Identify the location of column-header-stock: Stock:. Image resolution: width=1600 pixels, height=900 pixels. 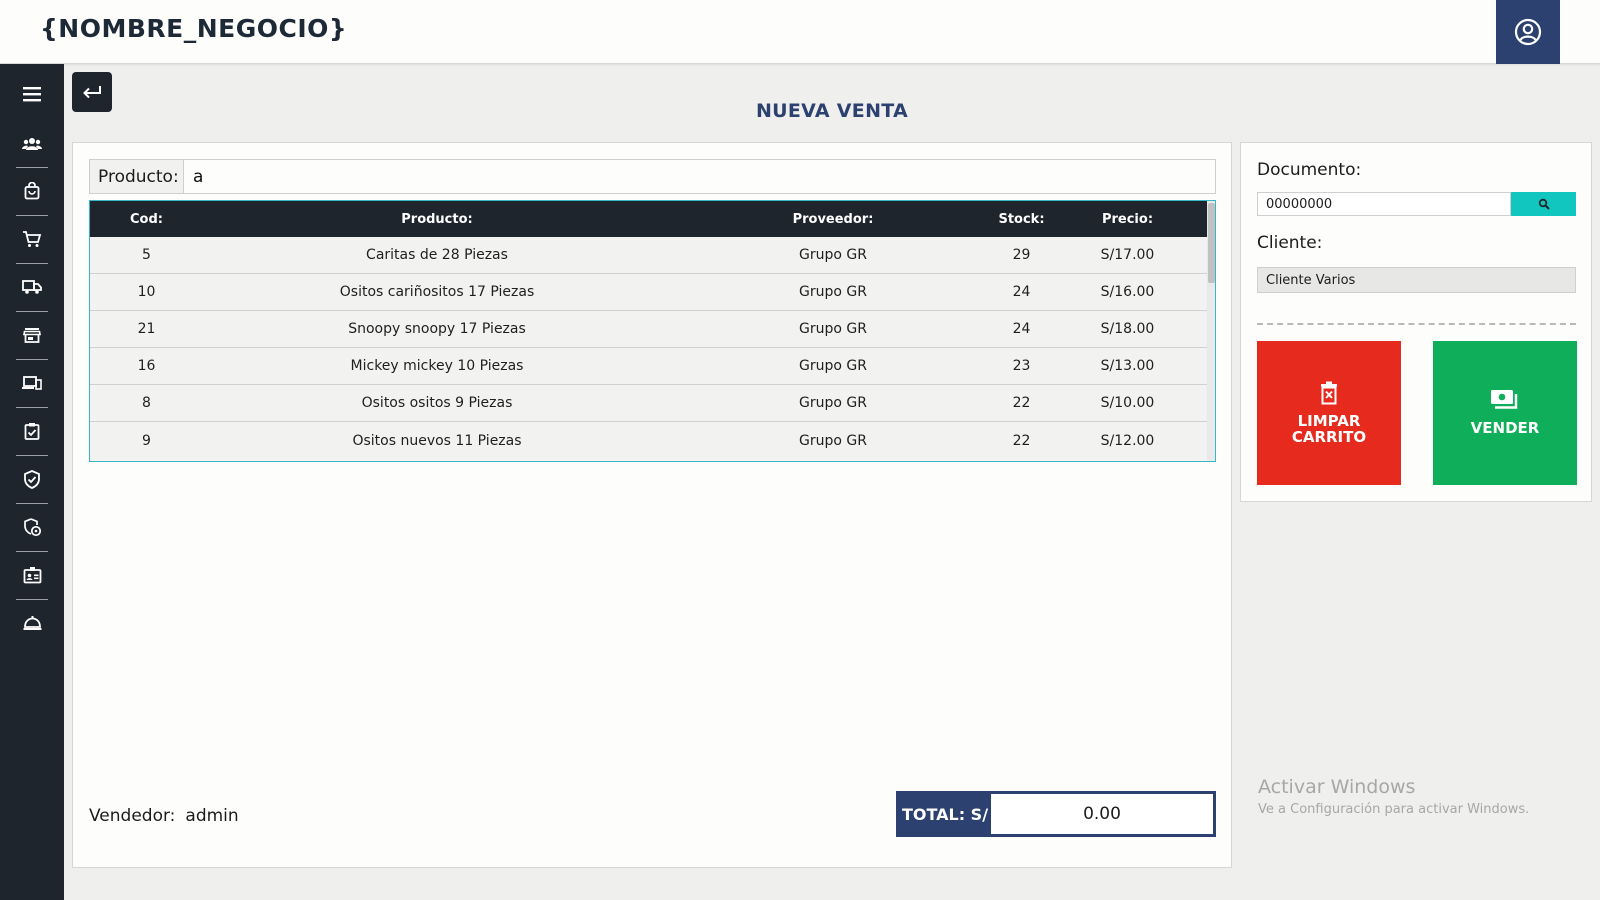
(1021, 219).